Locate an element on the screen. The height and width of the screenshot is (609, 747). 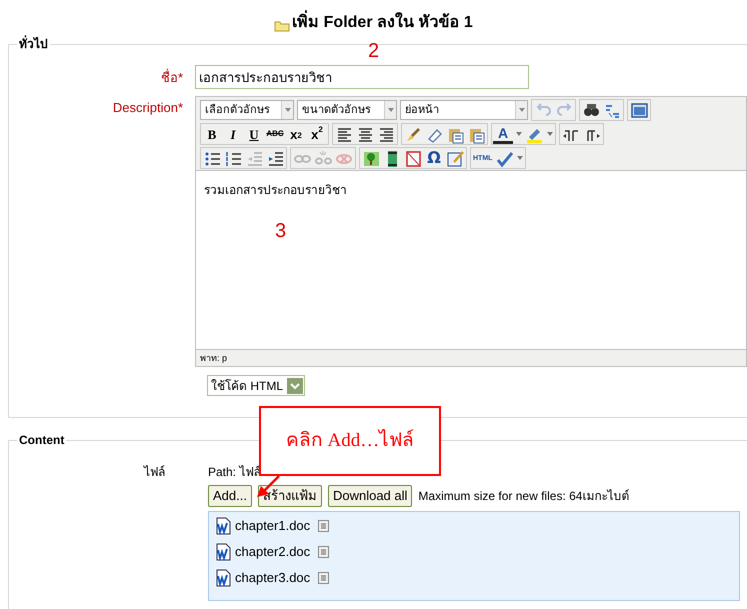
file-name: chapter1.doc is located at coordinates (272, 526).